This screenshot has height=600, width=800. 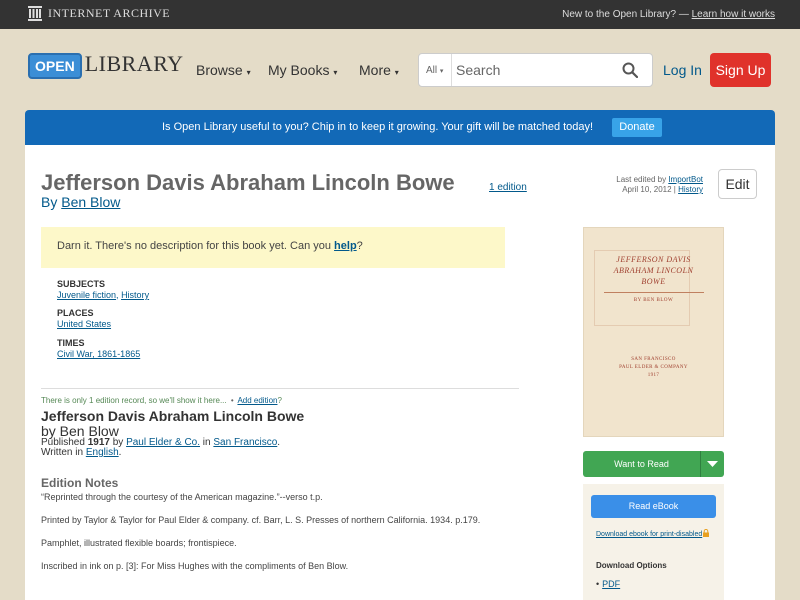 What do you see at coordinates (90, 202) in the screenshot?
I see `author-link: Ben Blow` at bounding box center [90, 202].